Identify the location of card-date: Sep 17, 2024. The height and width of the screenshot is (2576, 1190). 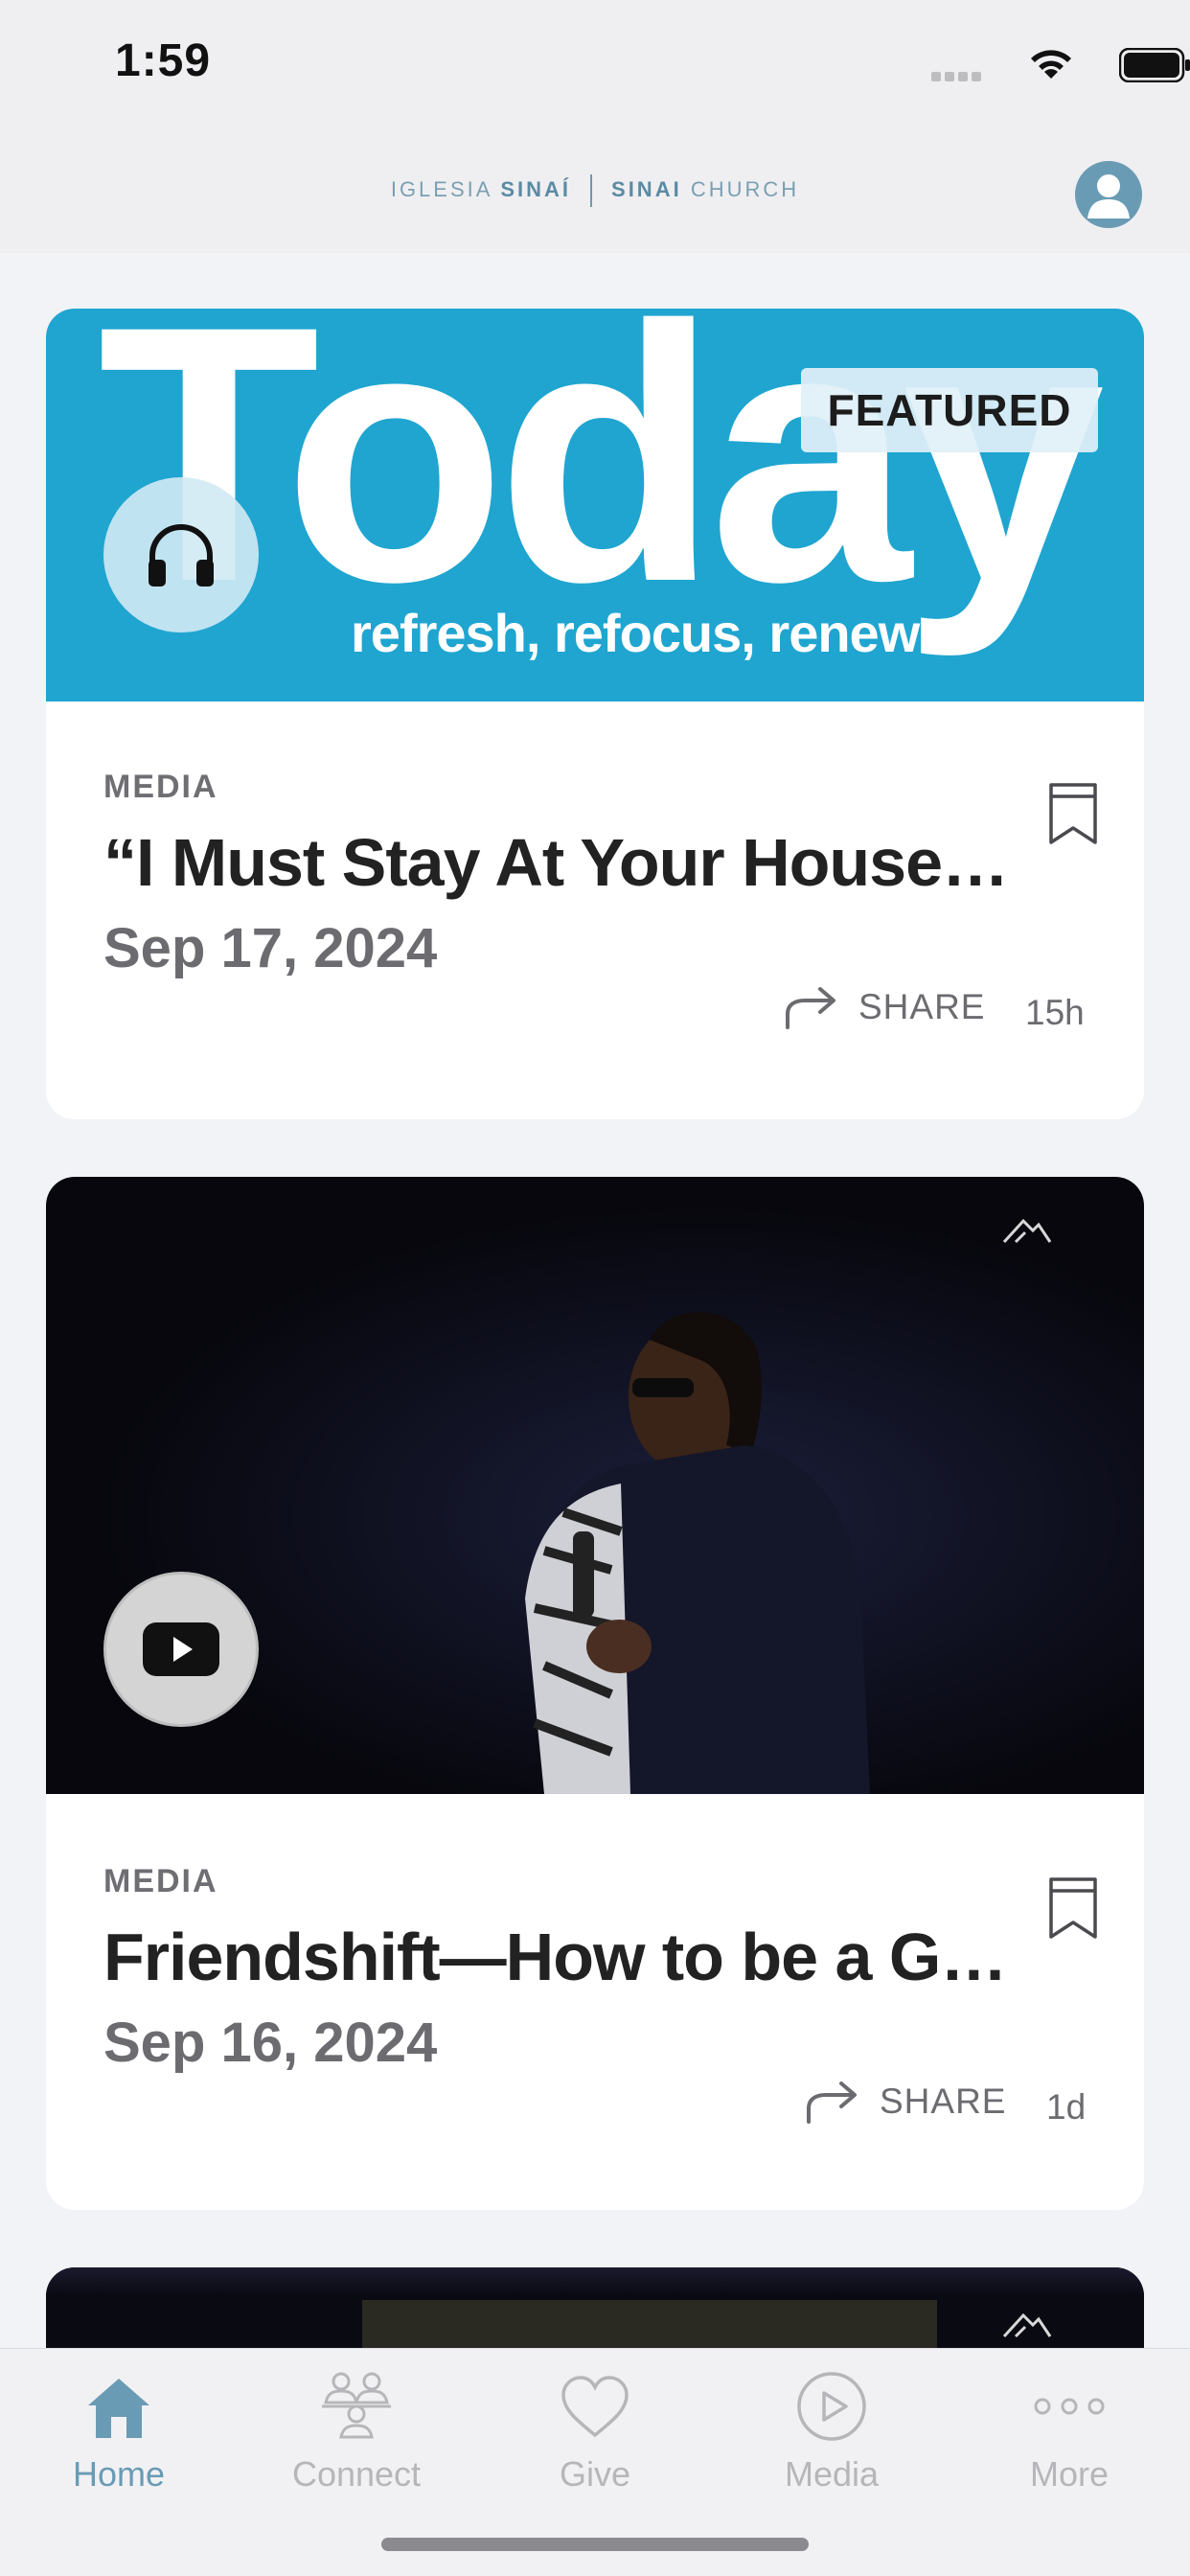
(271, 948).